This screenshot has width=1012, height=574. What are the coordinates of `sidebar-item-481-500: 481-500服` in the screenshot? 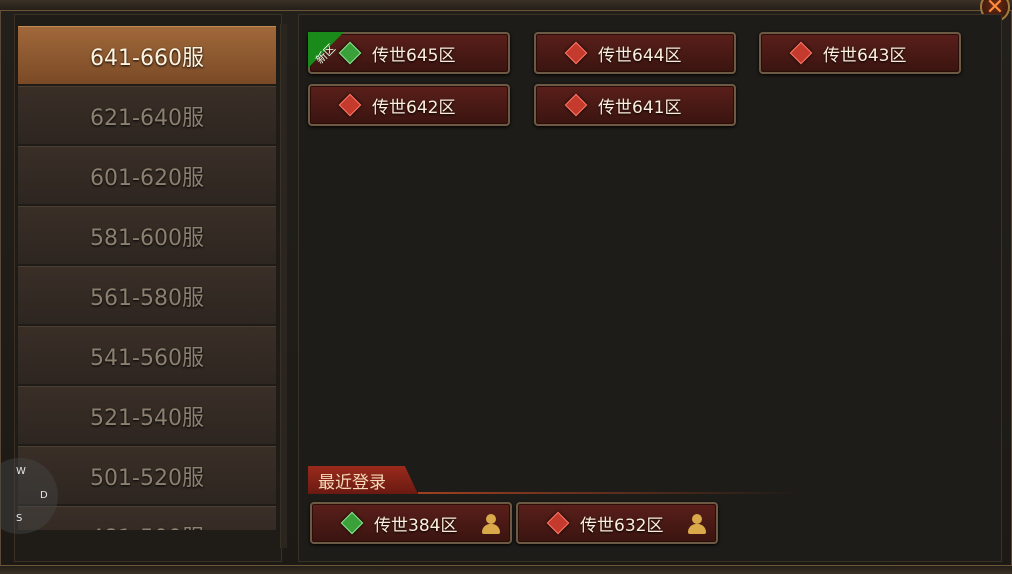 It's located at (147, 518).